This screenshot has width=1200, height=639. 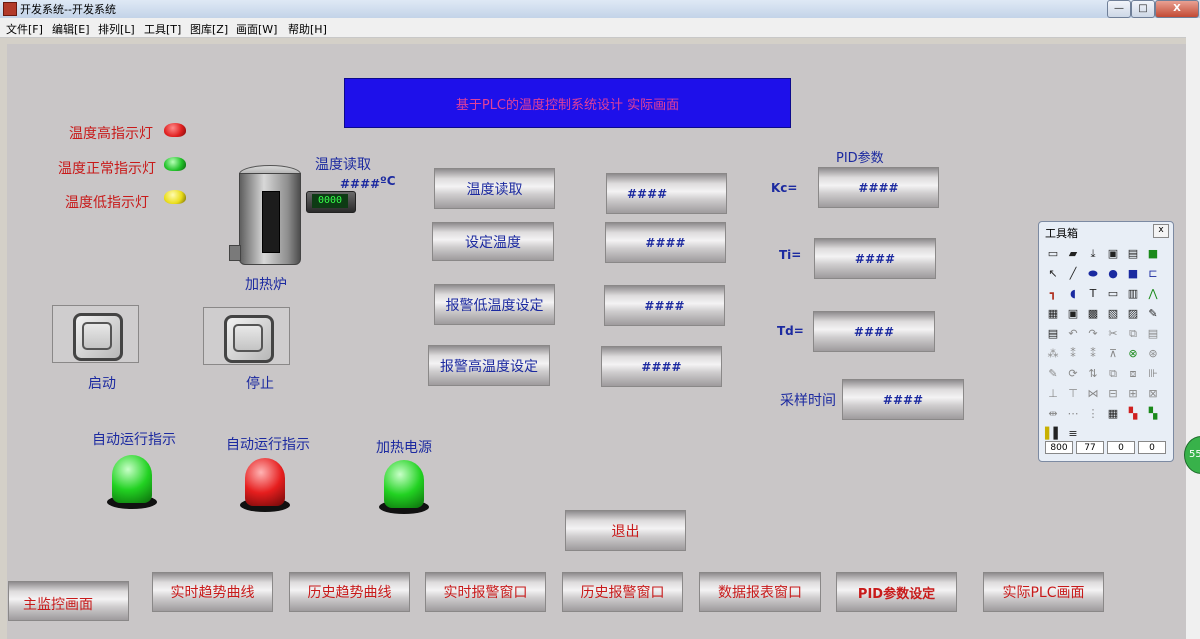 What do you see at coordinates (622, 592) in the screenshot?
I see `nav-history-alarm: 历史报警窗口` at bounding box center [622, 592].